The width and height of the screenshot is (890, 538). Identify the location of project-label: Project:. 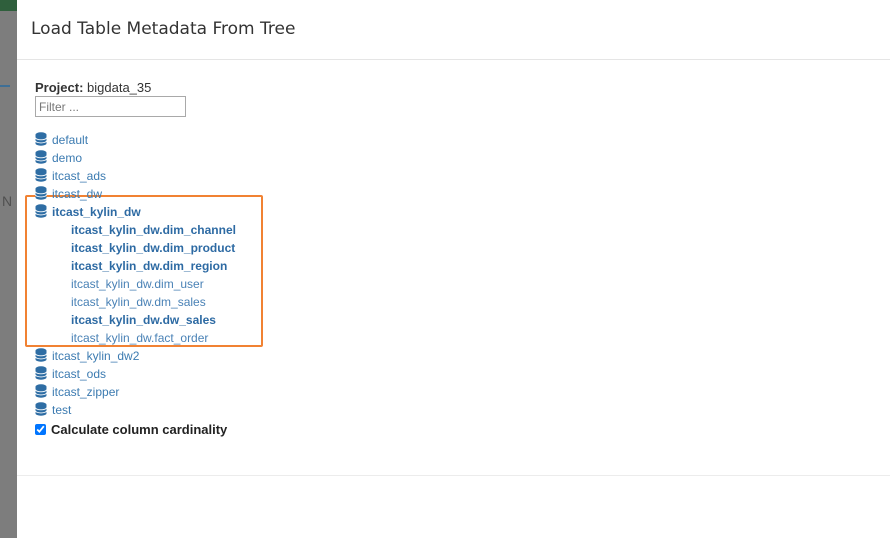
(59, 87).